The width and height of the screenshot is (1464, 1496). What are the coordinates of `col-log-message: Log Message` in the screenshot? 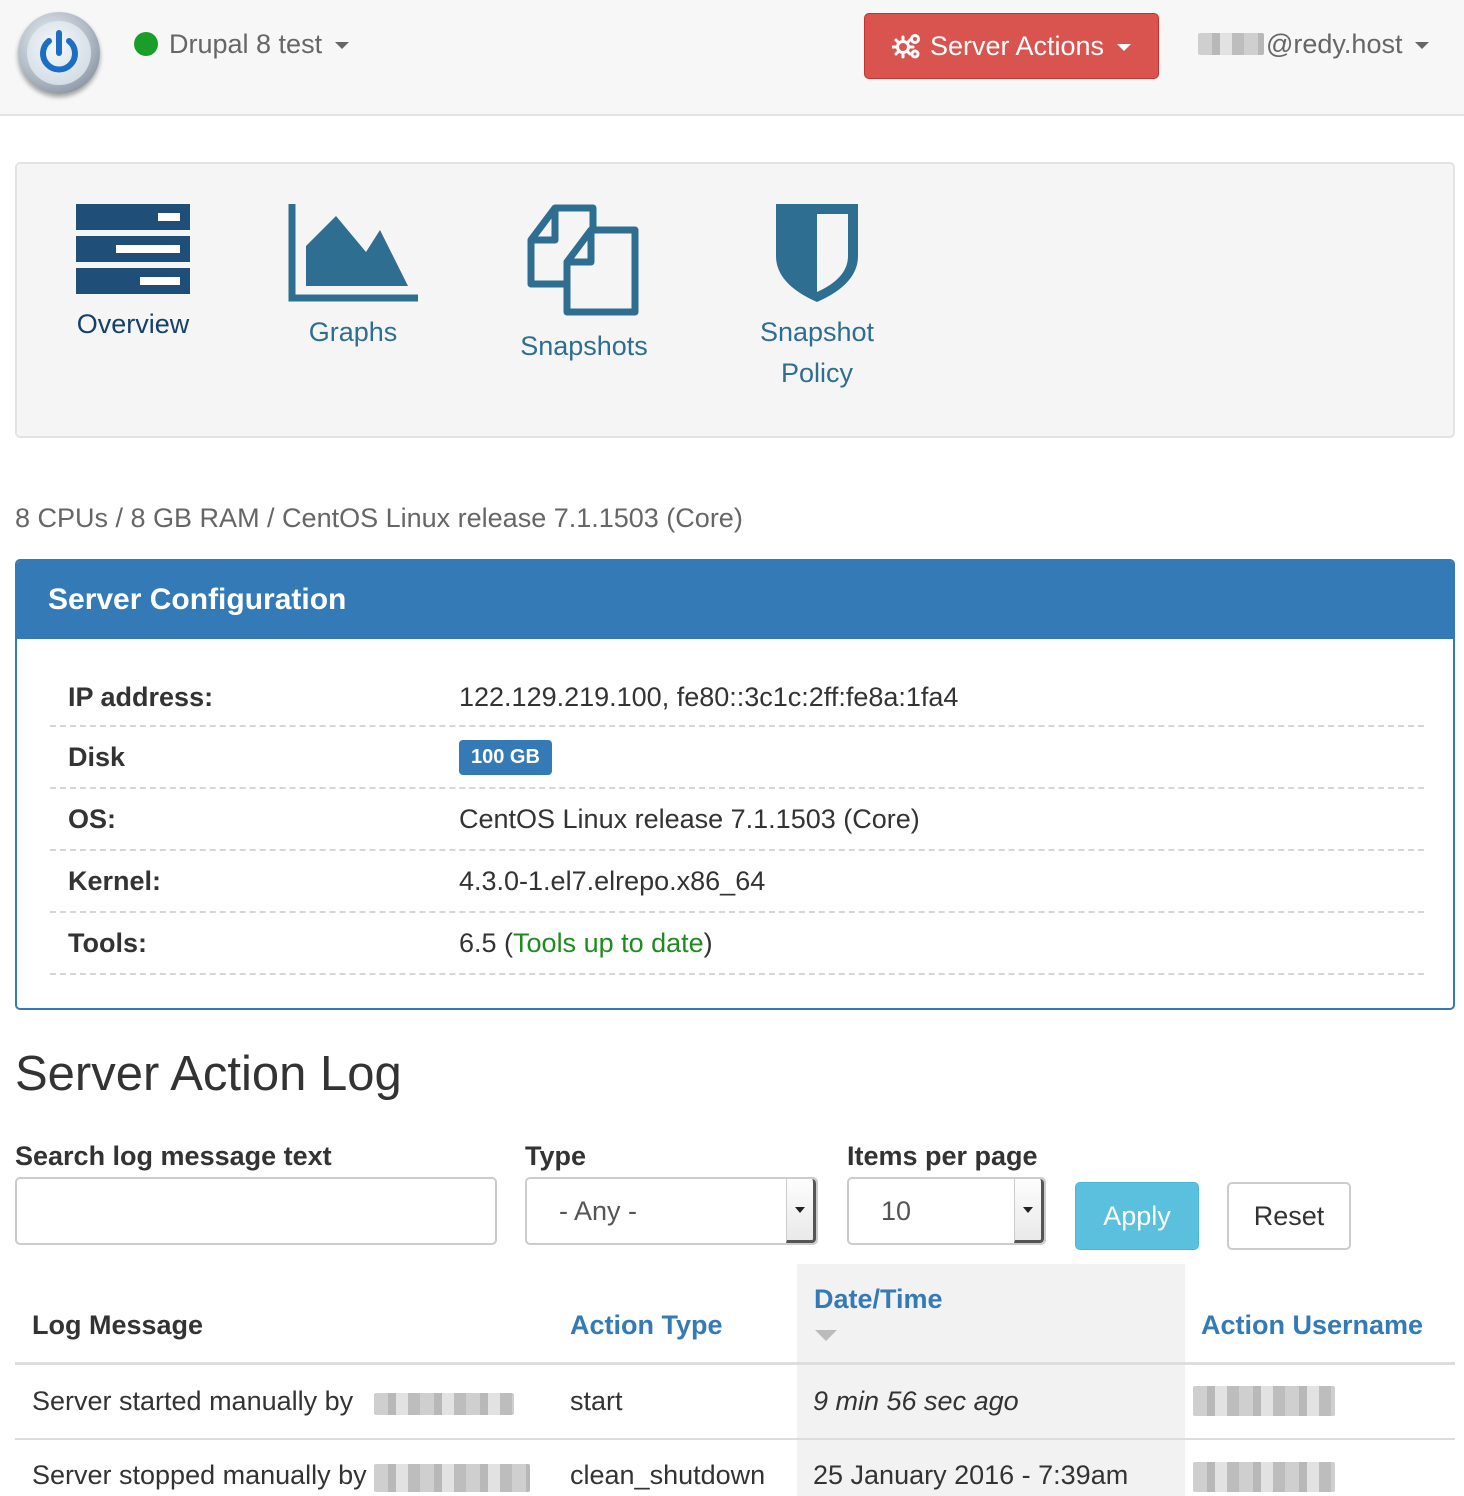 It's located at (118, 1325).